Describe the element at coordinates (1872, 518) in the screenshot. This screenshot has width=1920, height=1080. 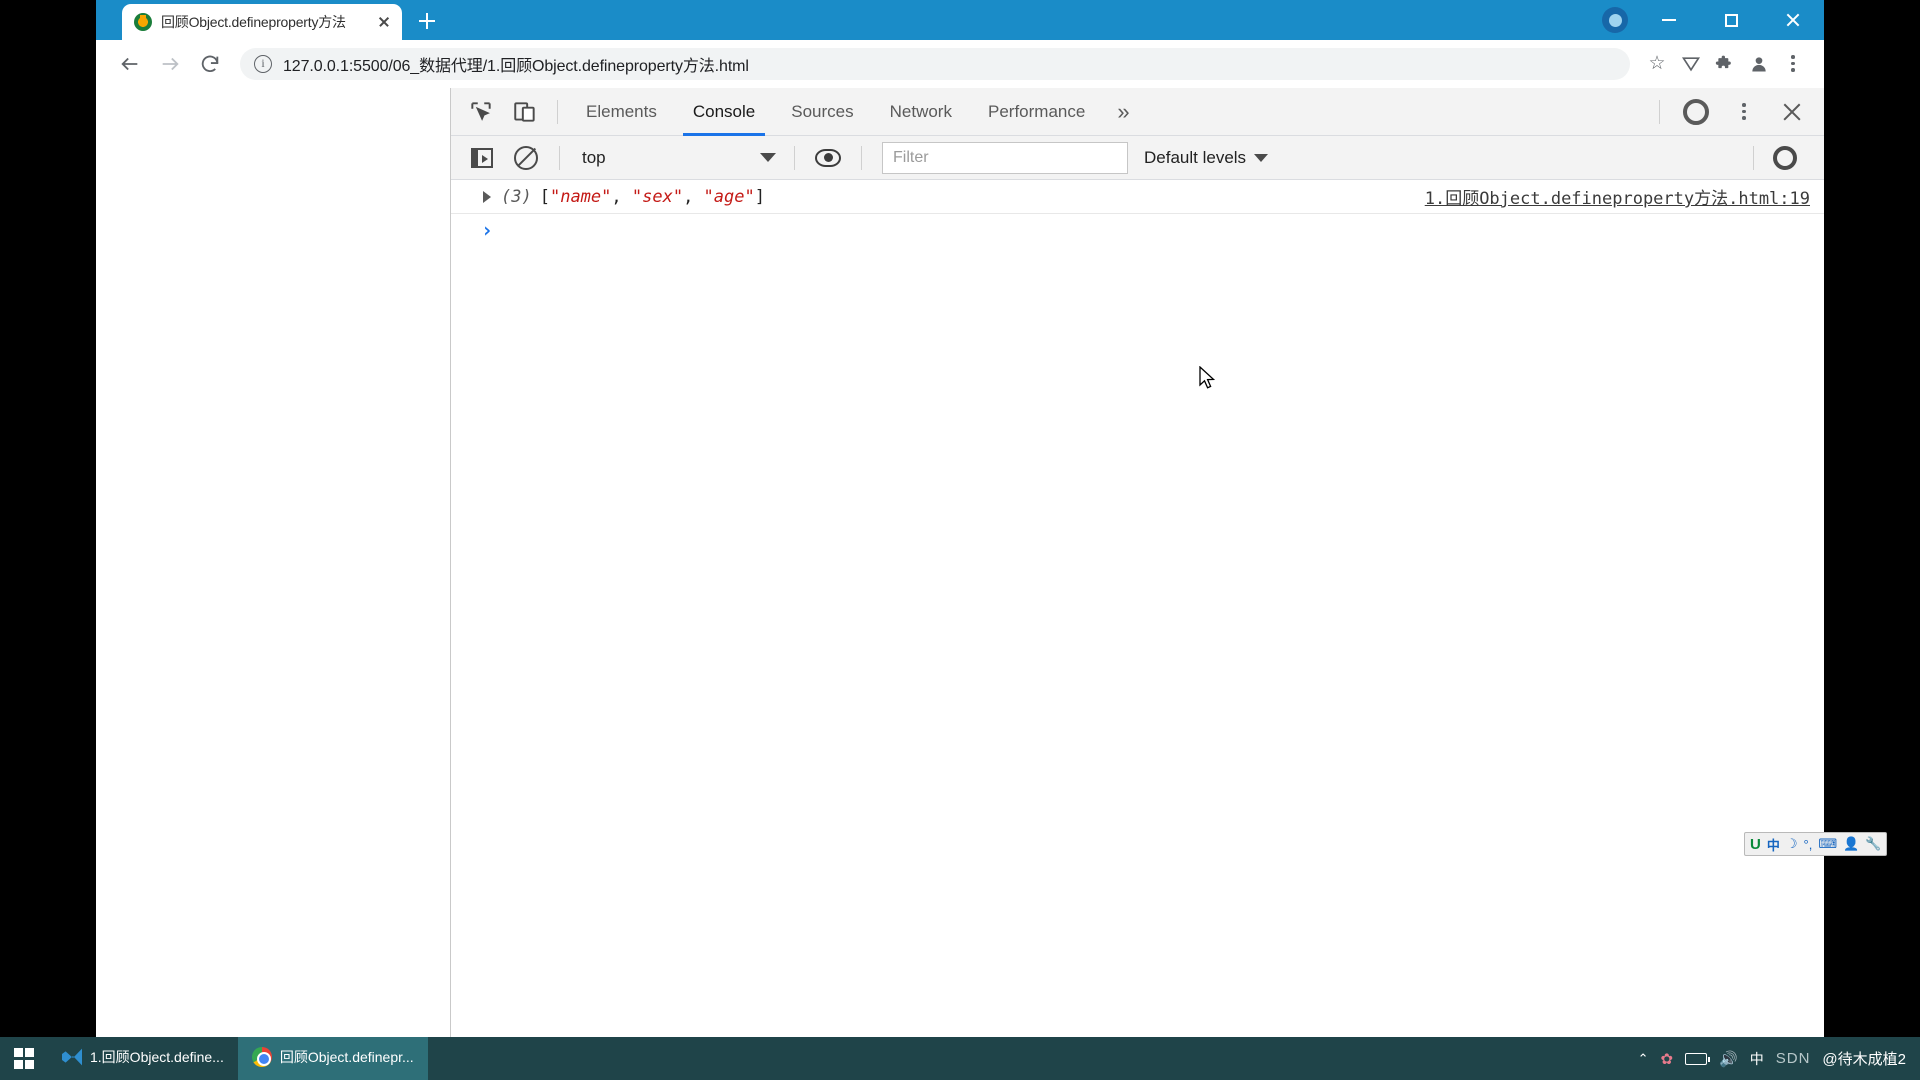
I see `frame-right` at that location.